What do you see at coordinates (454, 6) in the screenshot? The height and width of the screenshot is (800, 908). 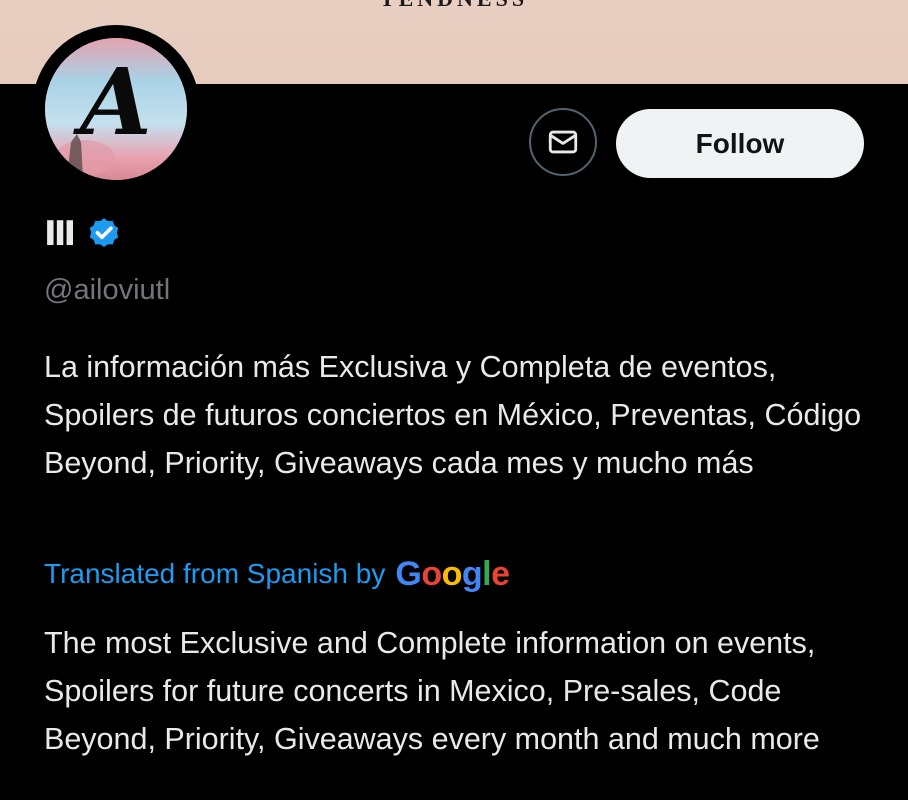 I see `banner-text: TENDNESS` at bounding box center [454, 6].